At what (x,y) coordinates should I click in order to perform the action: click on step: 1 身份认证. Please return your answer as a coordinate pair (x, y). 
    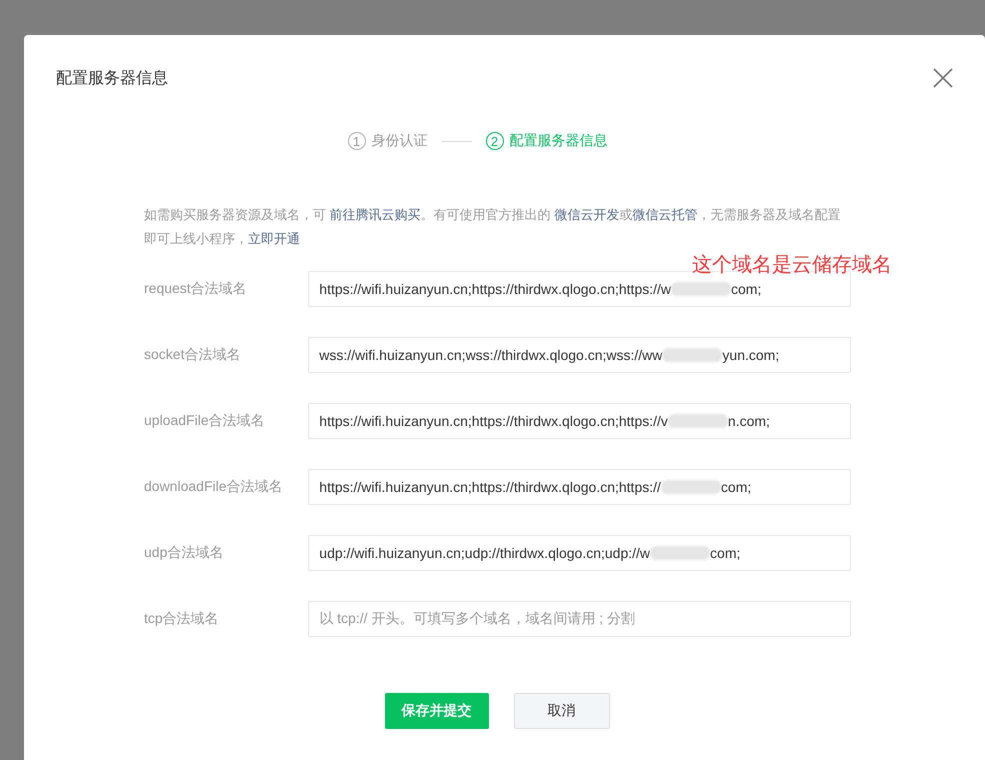
    Looking at the image, I should click on (388, 141).